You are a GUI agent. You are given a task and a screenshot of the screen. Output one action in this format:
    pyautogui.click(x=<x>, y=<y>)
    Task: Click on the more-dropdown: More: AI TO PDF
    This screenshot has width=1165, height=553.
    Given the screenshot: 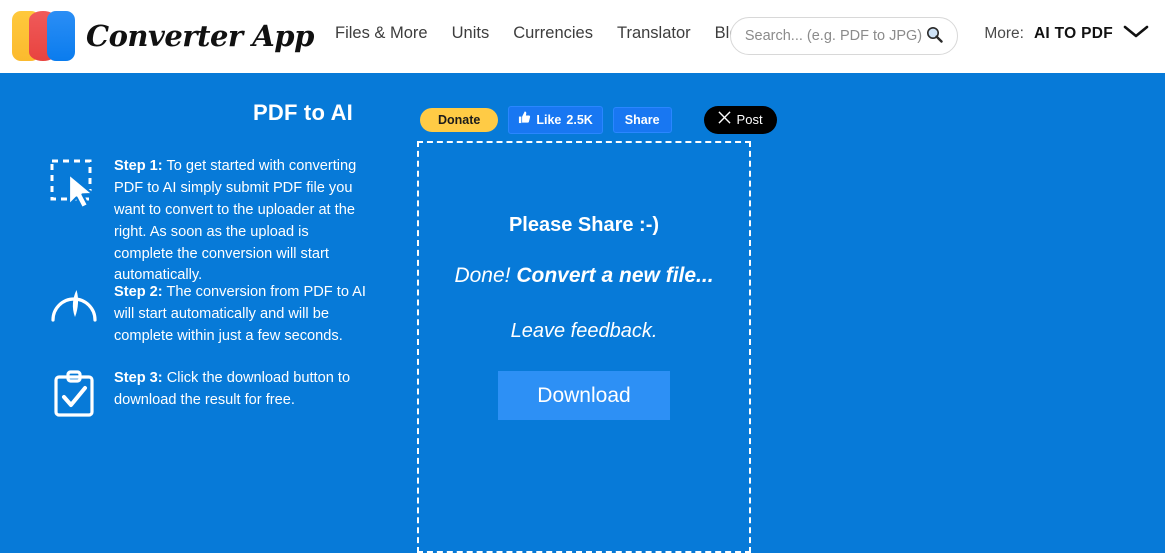 What is the action you would take?
    pyautogui.click(x=1066, y=34)
    